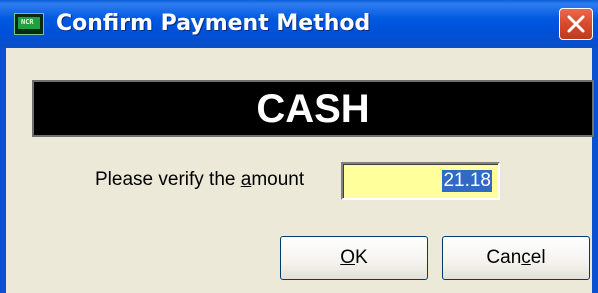  I want to click on amount-input: 21.18, so click(420, 181).